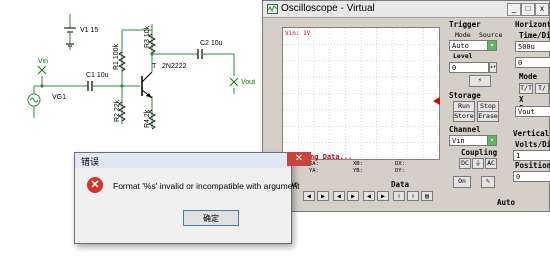 The height and width of the screenshot is (259, 550). Describe the element at coordinates (369, 196) in the screenshot. I see `cursor-left3-button: ◀` at that location.